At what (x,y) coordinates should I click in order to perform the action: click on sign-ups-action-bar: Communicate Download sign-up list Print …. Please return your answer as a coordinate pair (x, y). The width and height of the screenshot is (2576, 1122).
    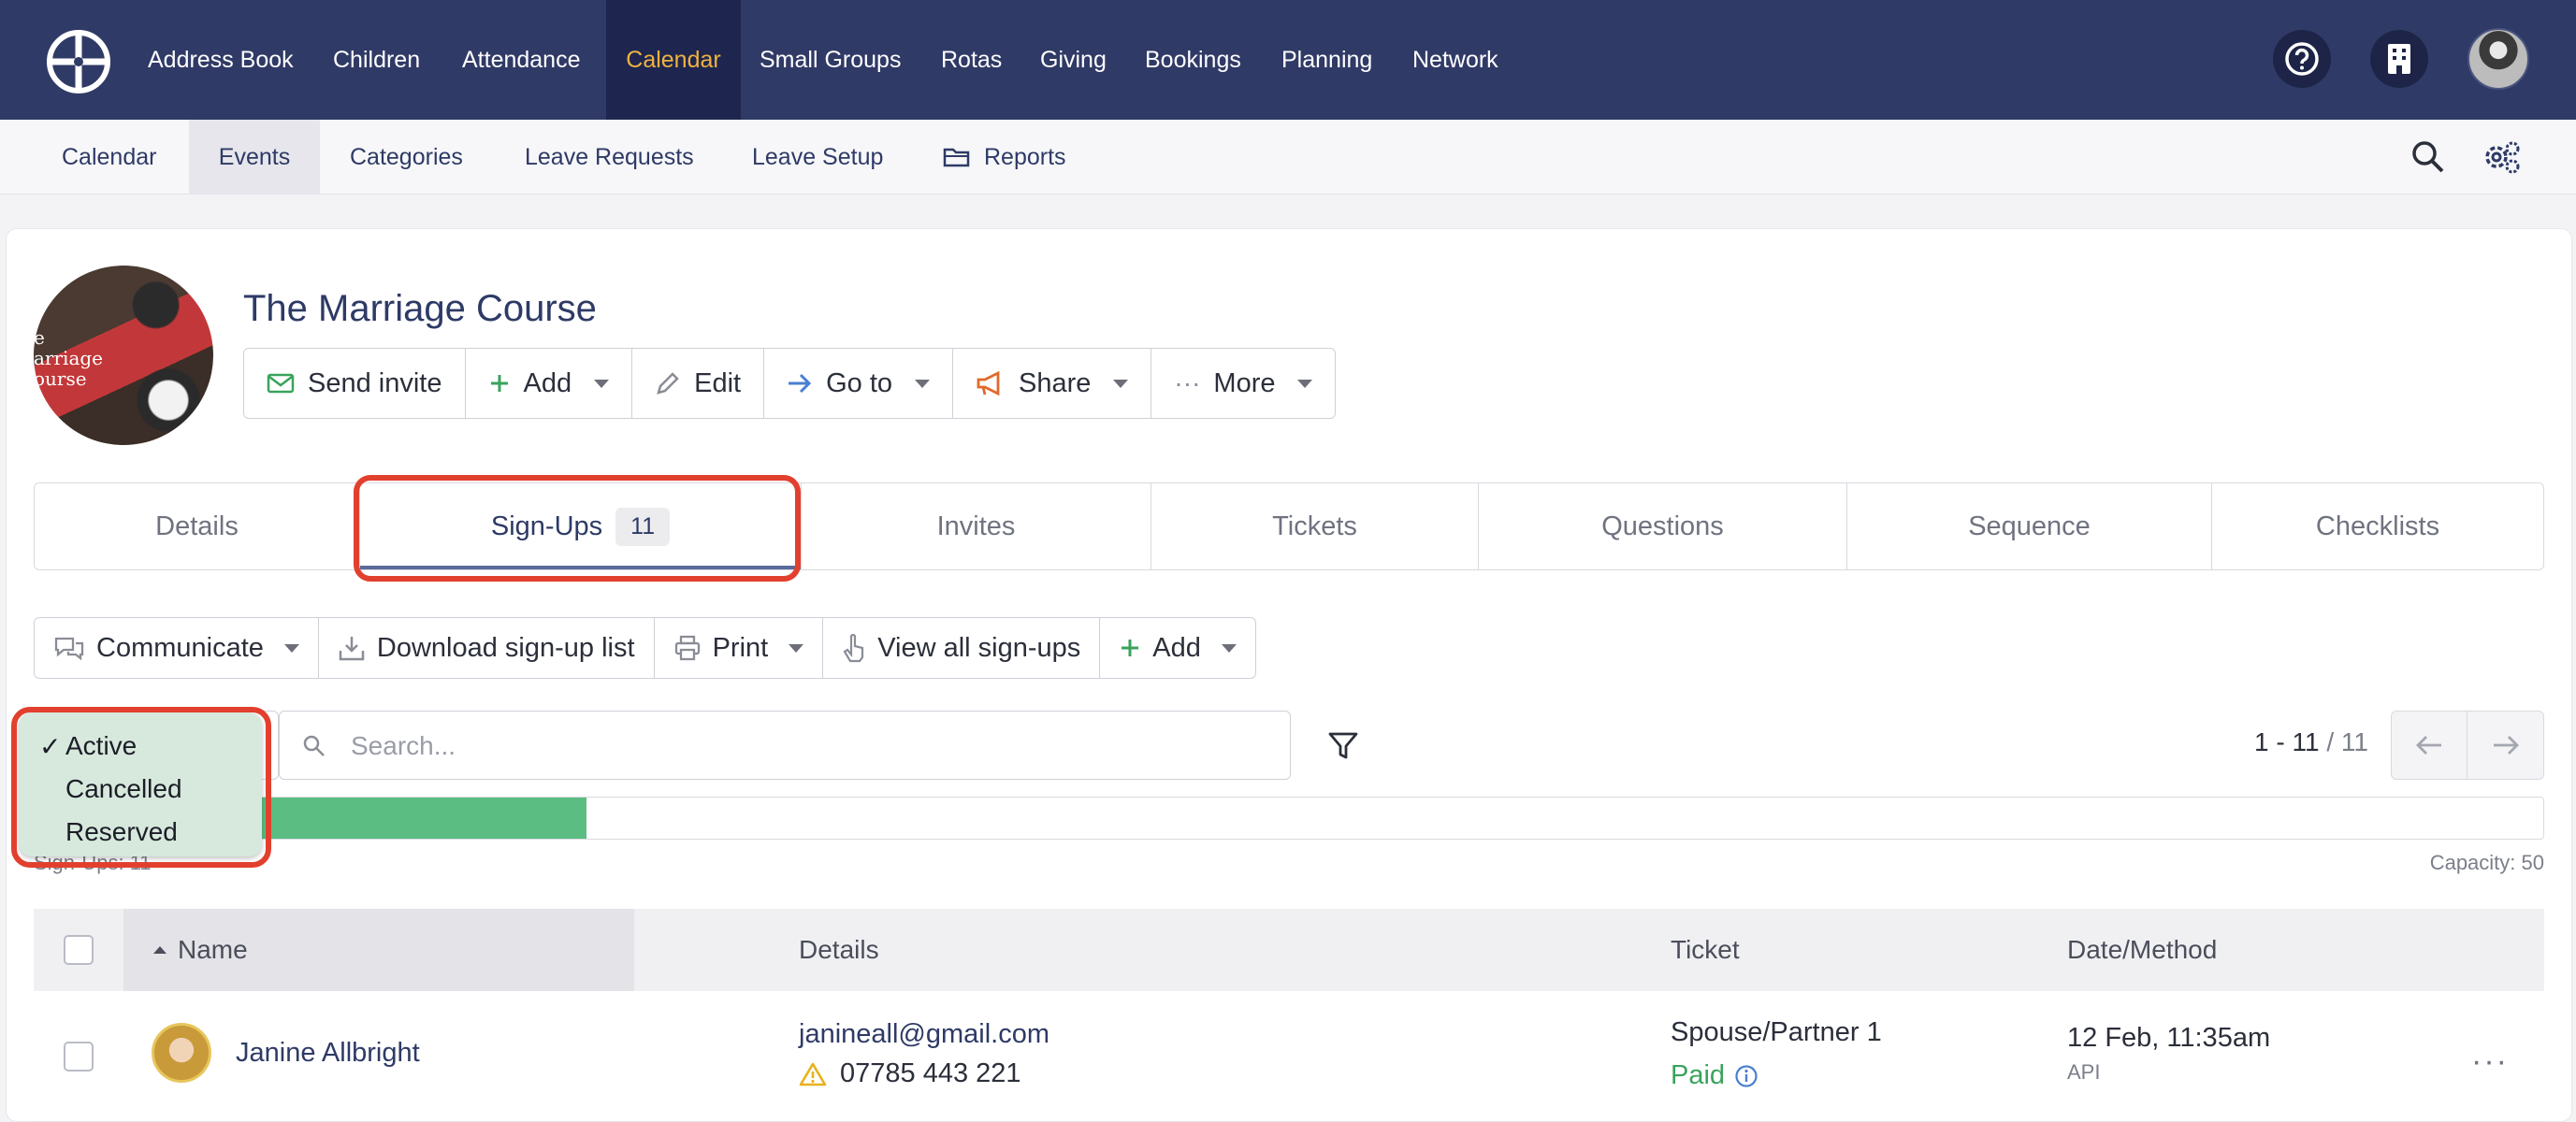
    Looking at the image, I should click on (645, 648).